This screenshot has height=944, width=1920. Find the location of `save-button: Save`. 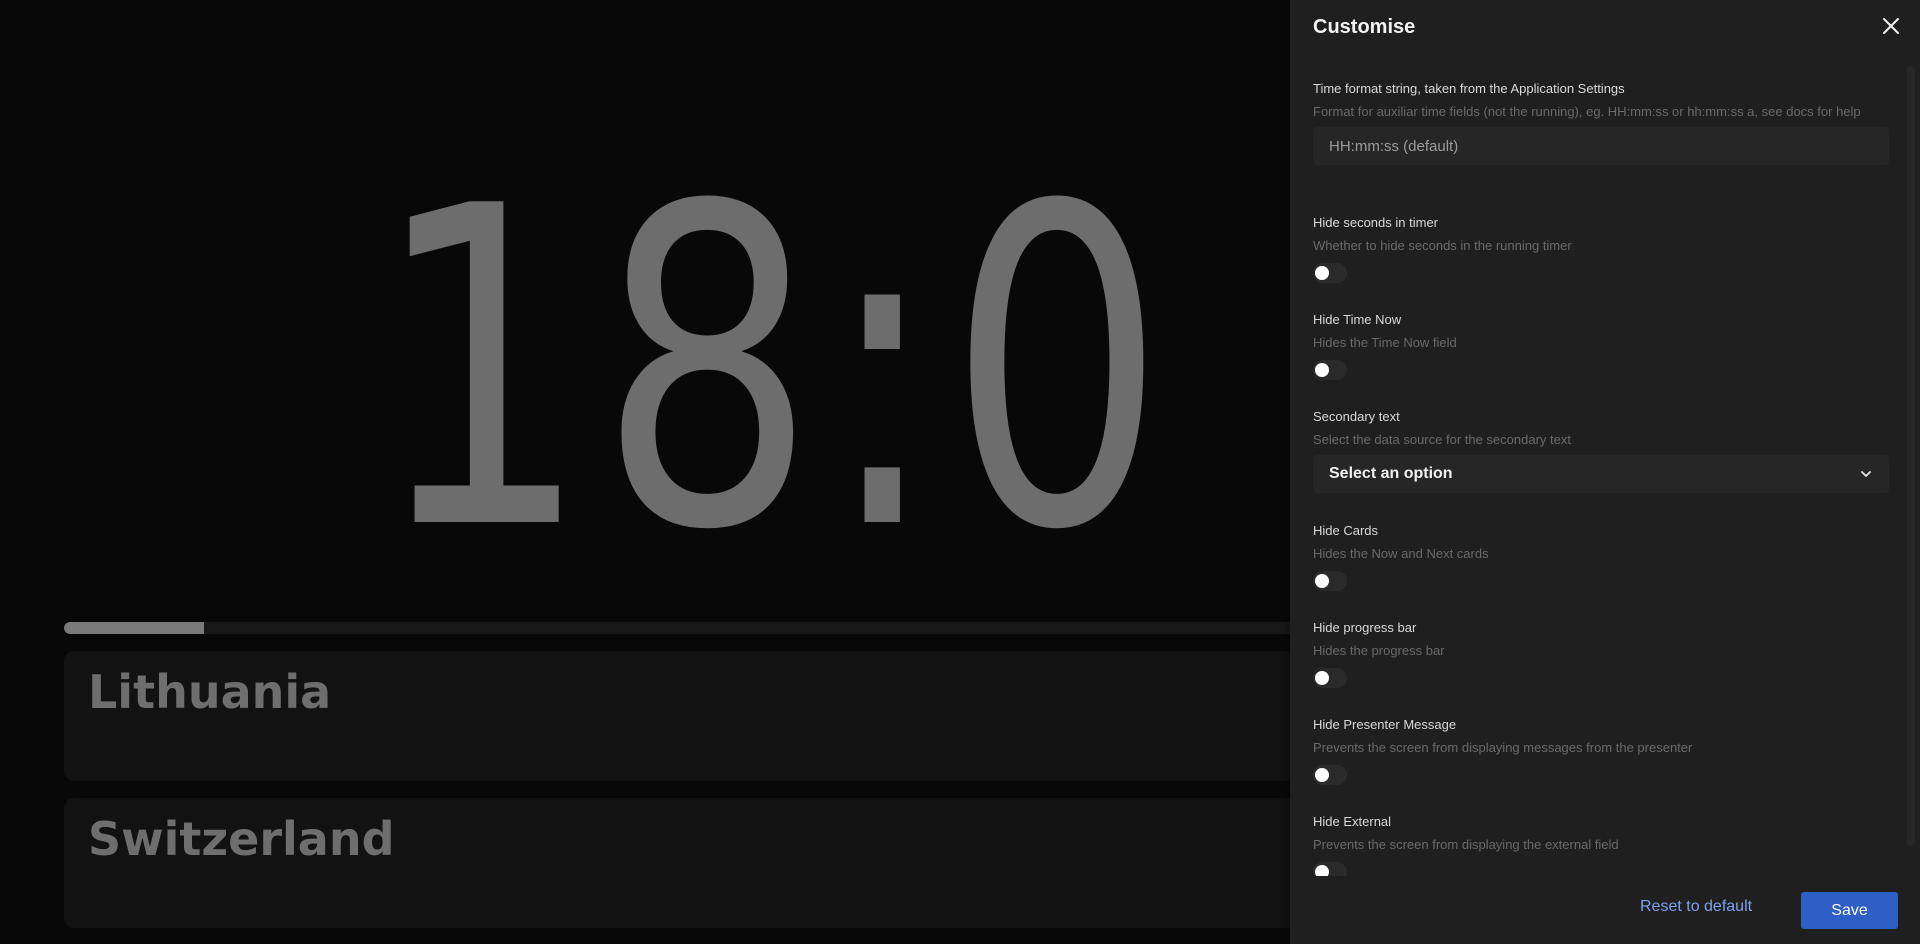

save-button: Save is located at coordinates (1849, 910).